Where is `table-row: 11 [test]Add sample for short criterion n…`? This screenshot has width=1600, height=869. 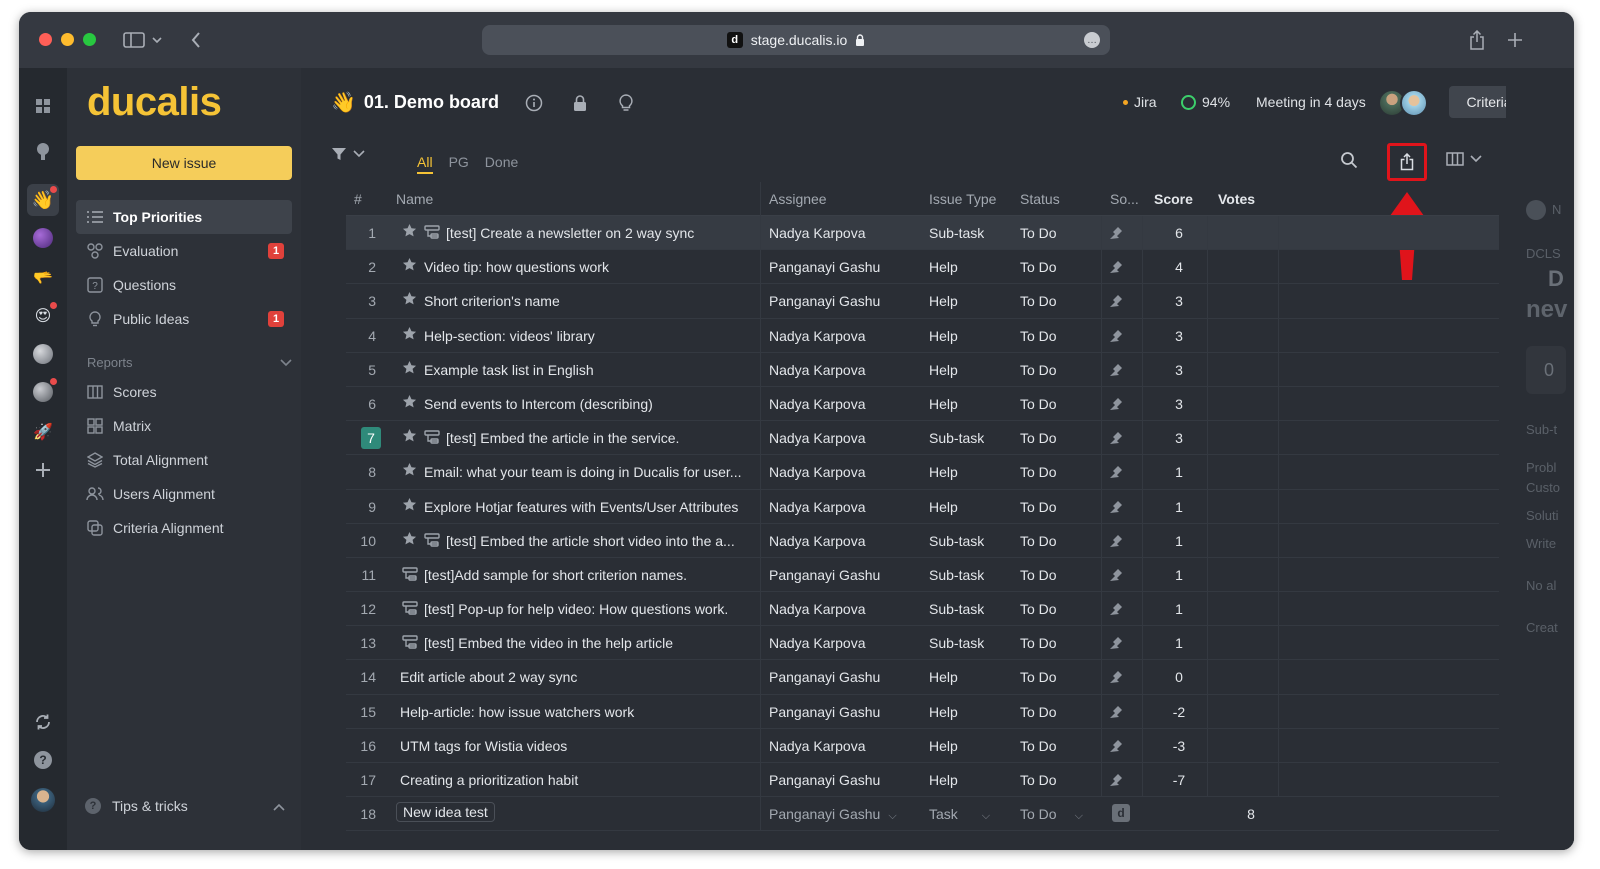 table-row: 11 [test]Add sample for short criterion n… is located at coordinates (922, 575).